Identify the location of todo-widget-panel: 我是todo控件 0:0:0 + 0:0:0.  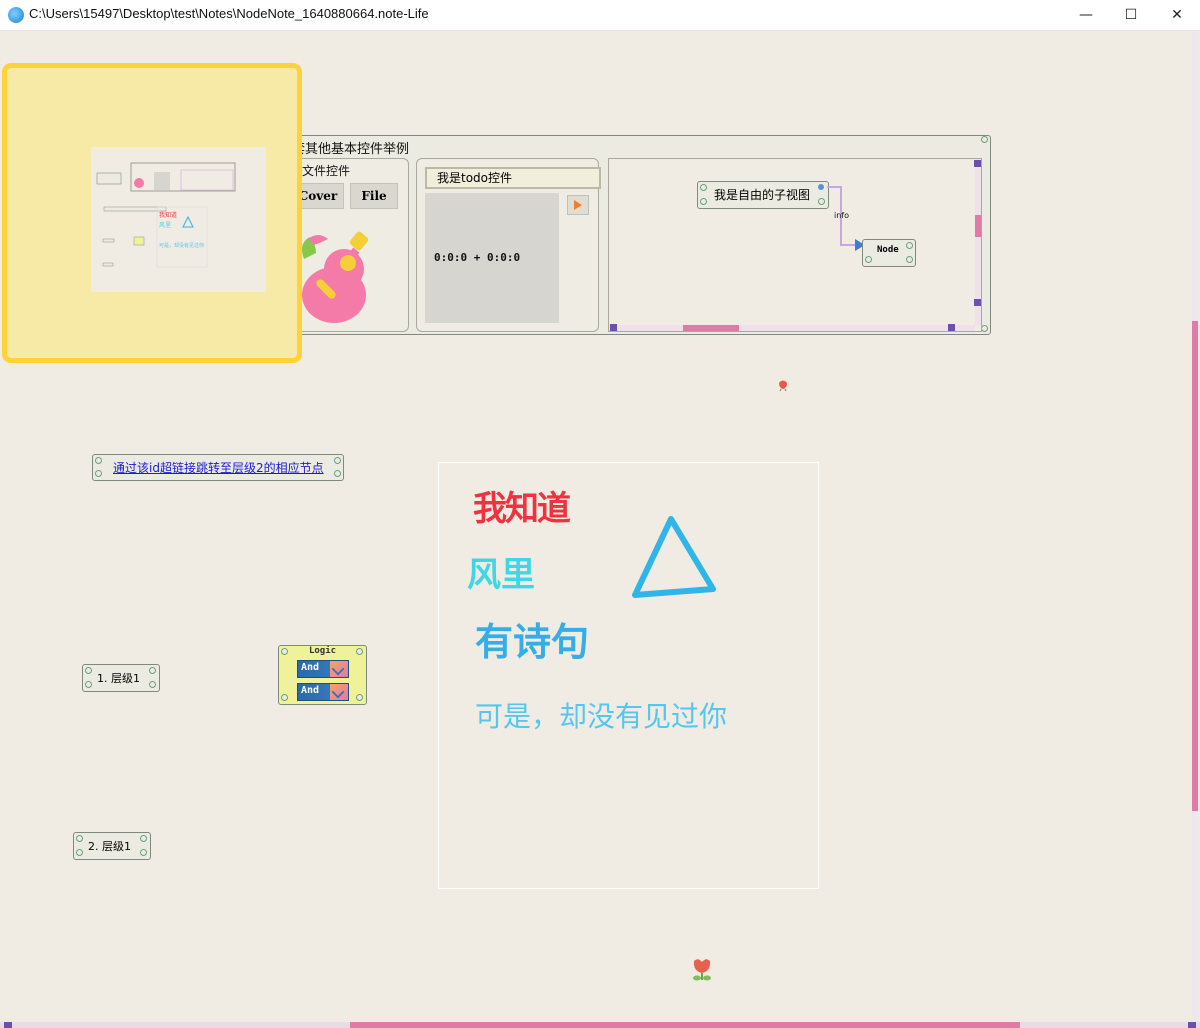
(508, 245).